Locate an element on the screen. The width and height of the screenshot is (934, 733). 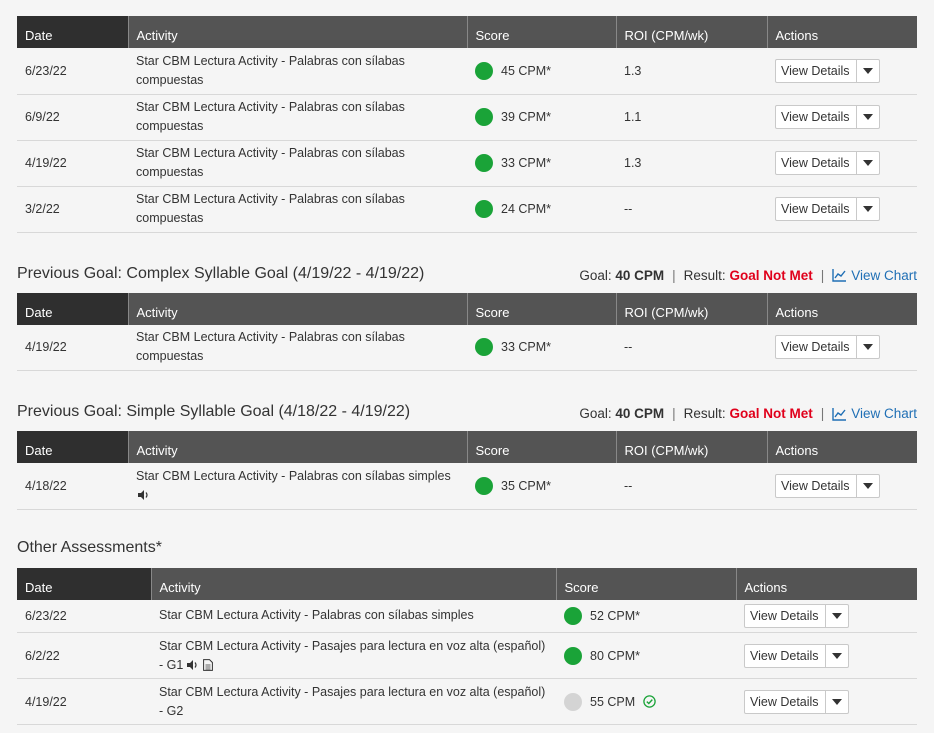
score-value: 33 CPM* is located at coordinates (526, 347).